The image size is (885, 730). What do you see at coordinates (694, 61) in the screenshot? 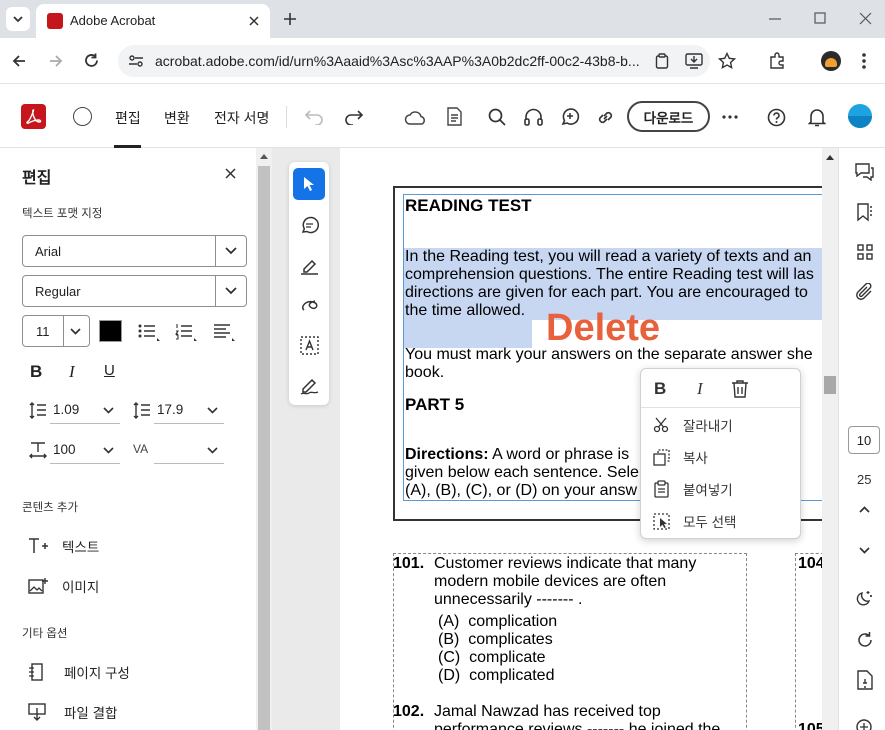
I see `install-app-icon` at bounding box center [694, 61].